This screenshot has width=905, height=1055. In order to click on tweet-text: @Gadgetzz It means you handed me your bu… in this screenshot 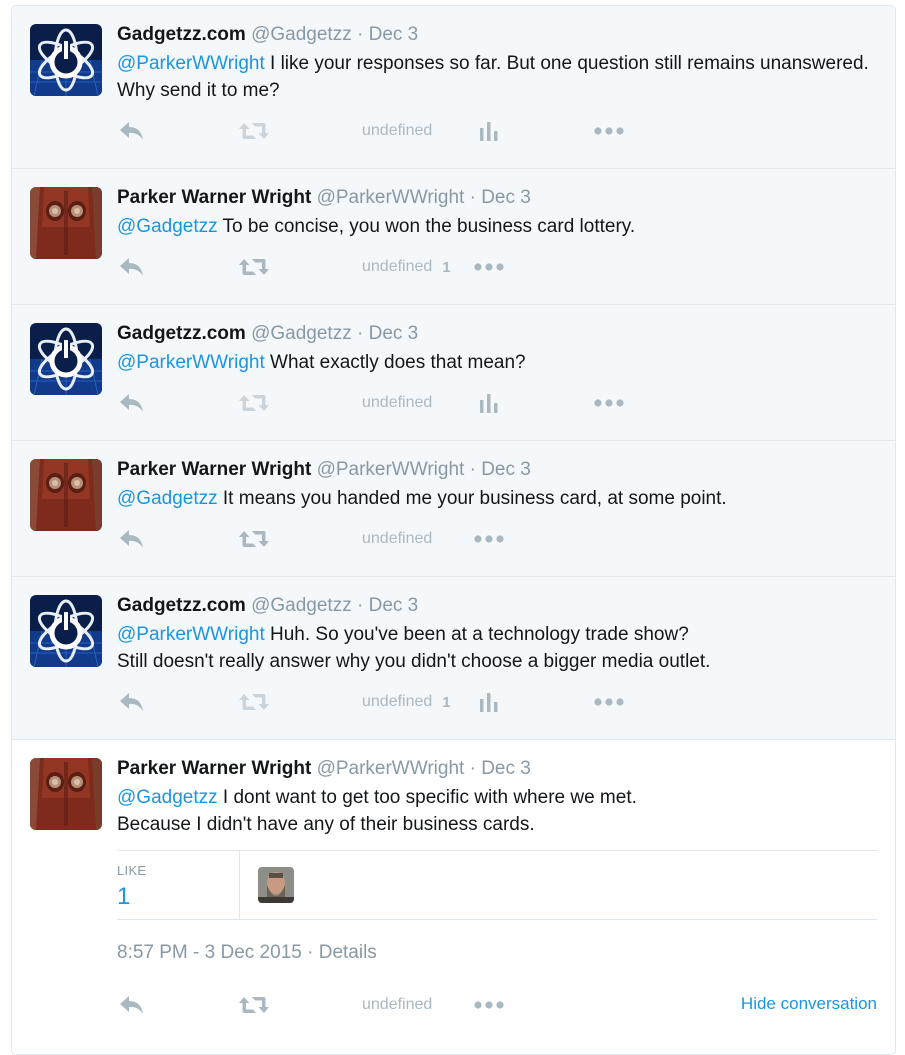, I will do `click(497, 498)`.